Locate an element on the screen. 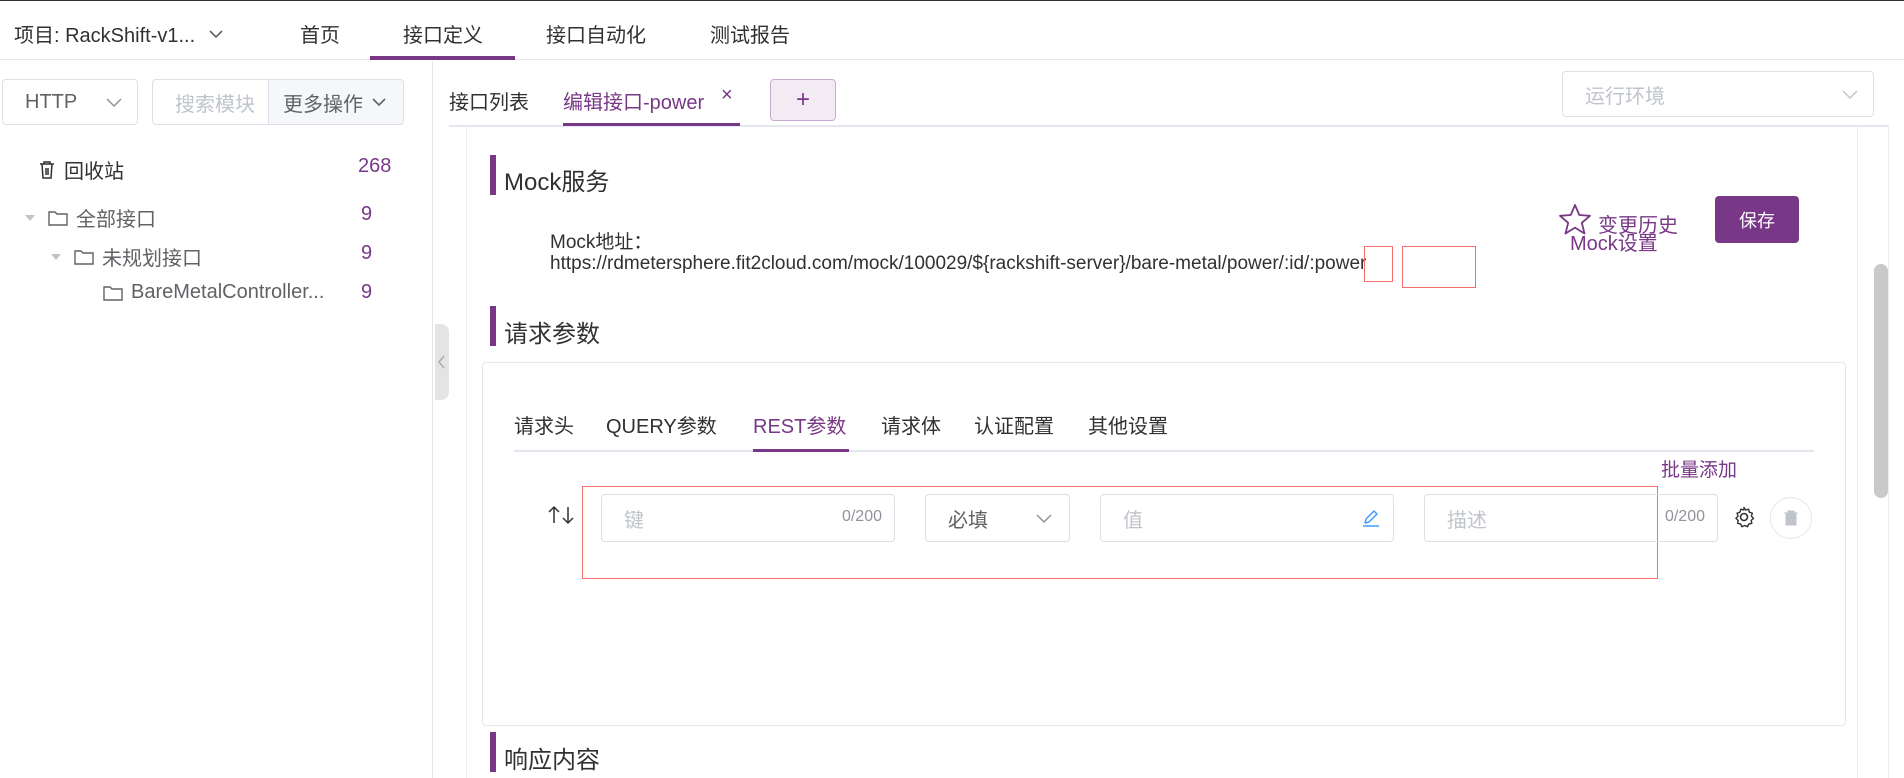 This screenshot has height=778, width=1904. mock-url-id: :id is located at coordinates (1294, 263).